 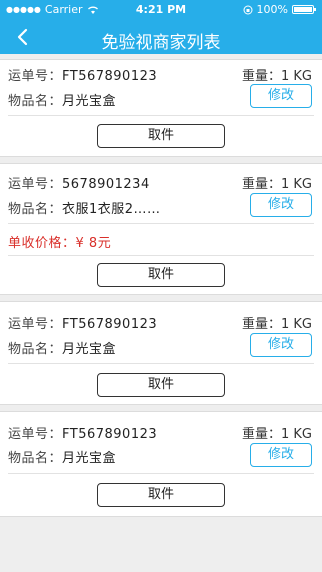 I want to click on page-title: 免验视商家列表, so click(x=161, y=43).